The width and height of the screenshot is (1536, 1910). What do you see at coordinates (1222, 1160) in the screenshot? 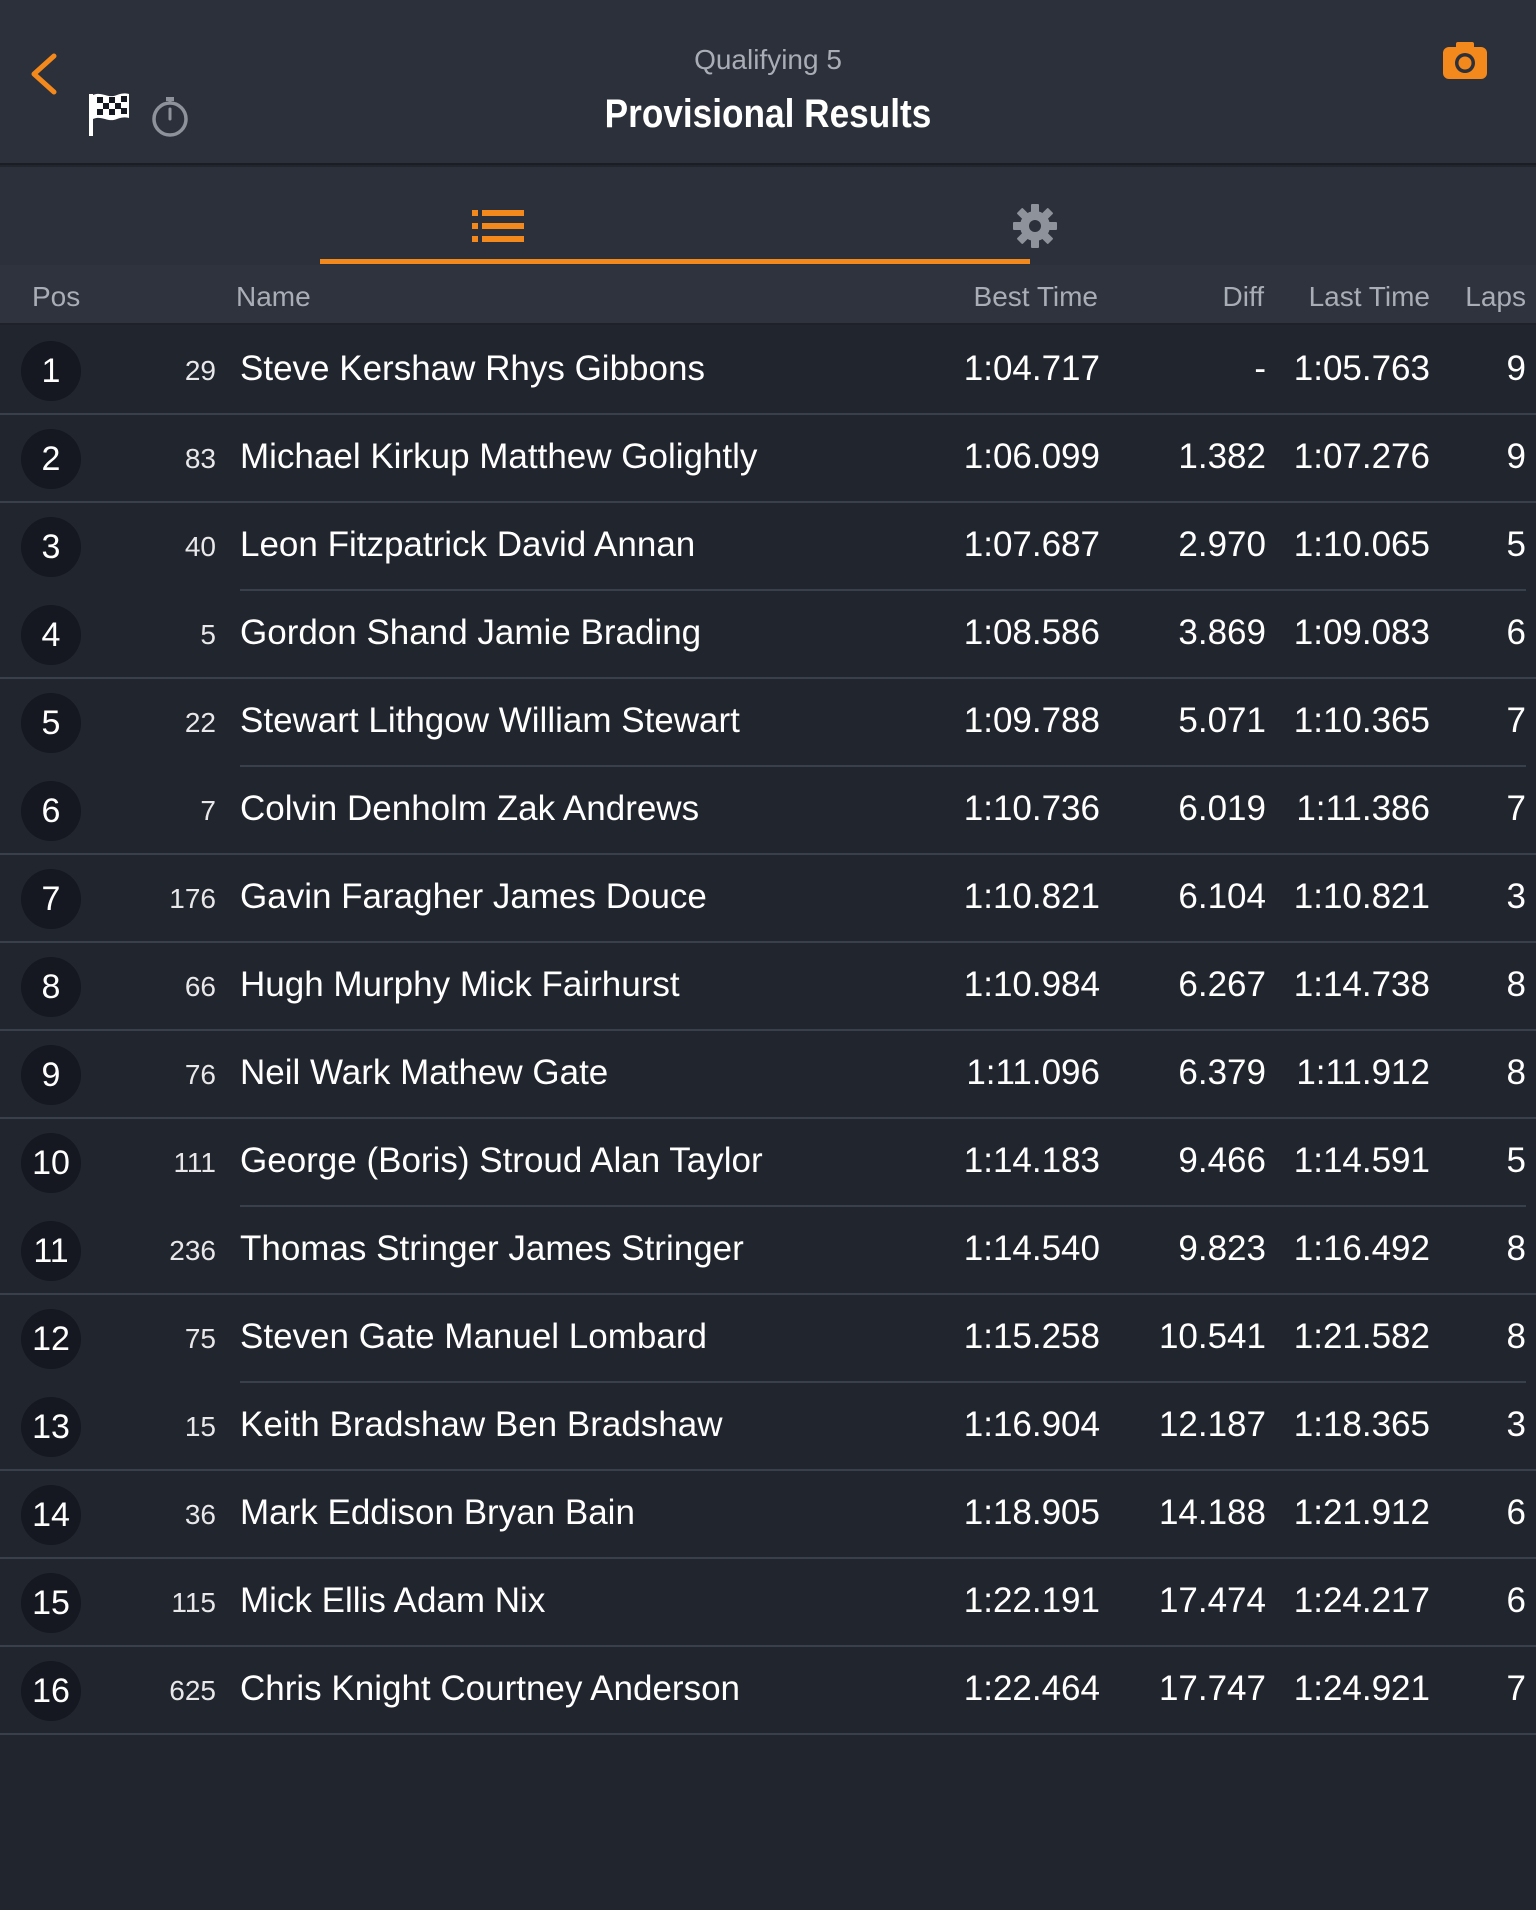
I see `time-diff: 9.466` at bounding box center [1222, 1160].